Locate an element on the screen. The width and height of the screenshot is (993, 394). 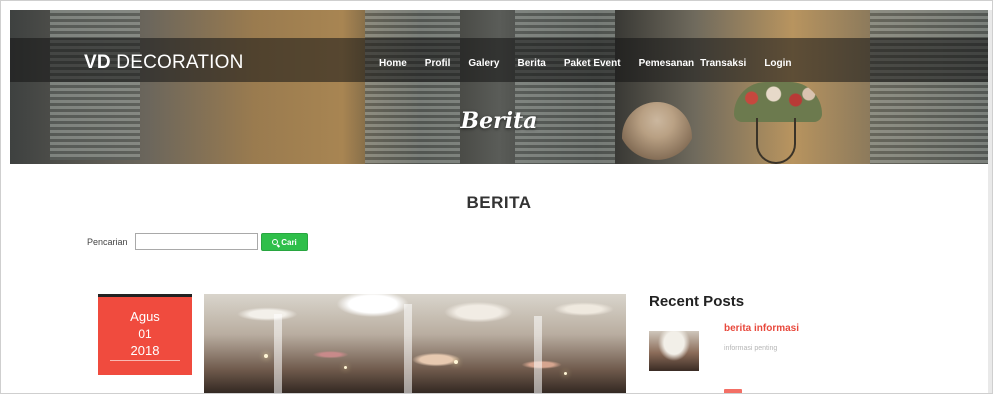
page-title: BERITA is located at coordinates (499, 202).